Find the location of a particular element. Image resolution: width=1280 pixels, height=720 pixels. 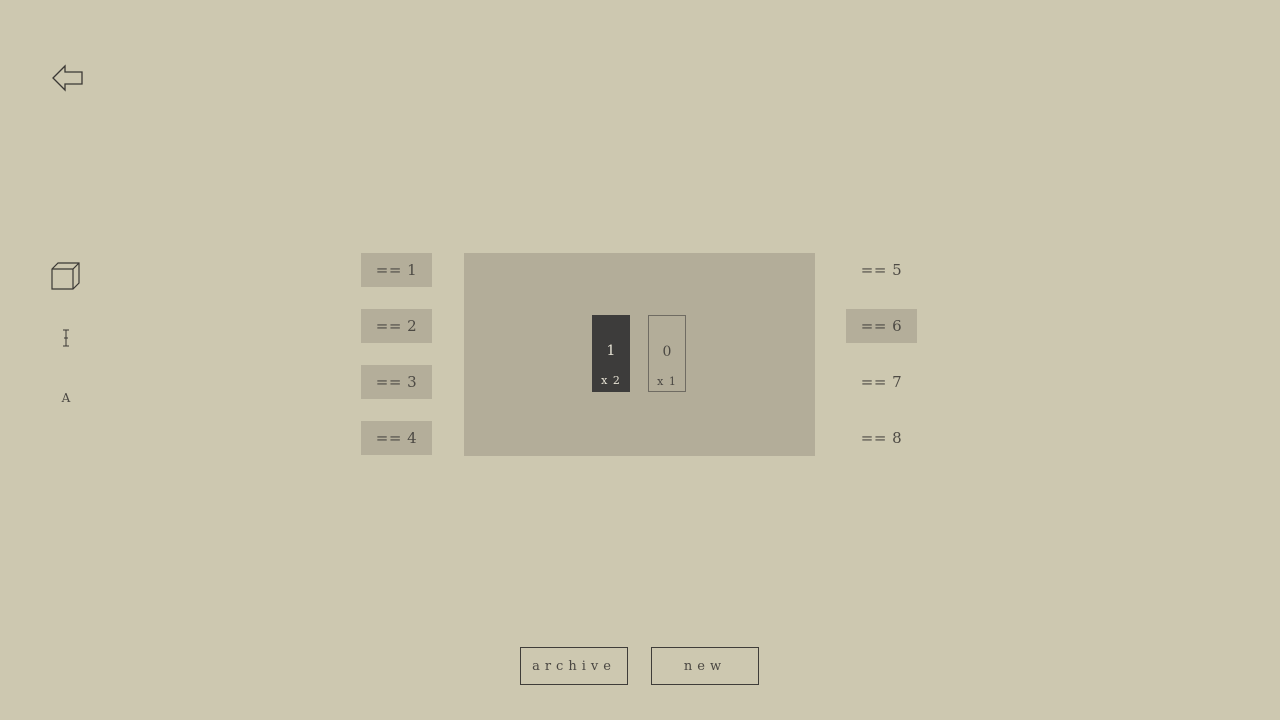

text-cursor-icon is located at coordinates (66, 338).